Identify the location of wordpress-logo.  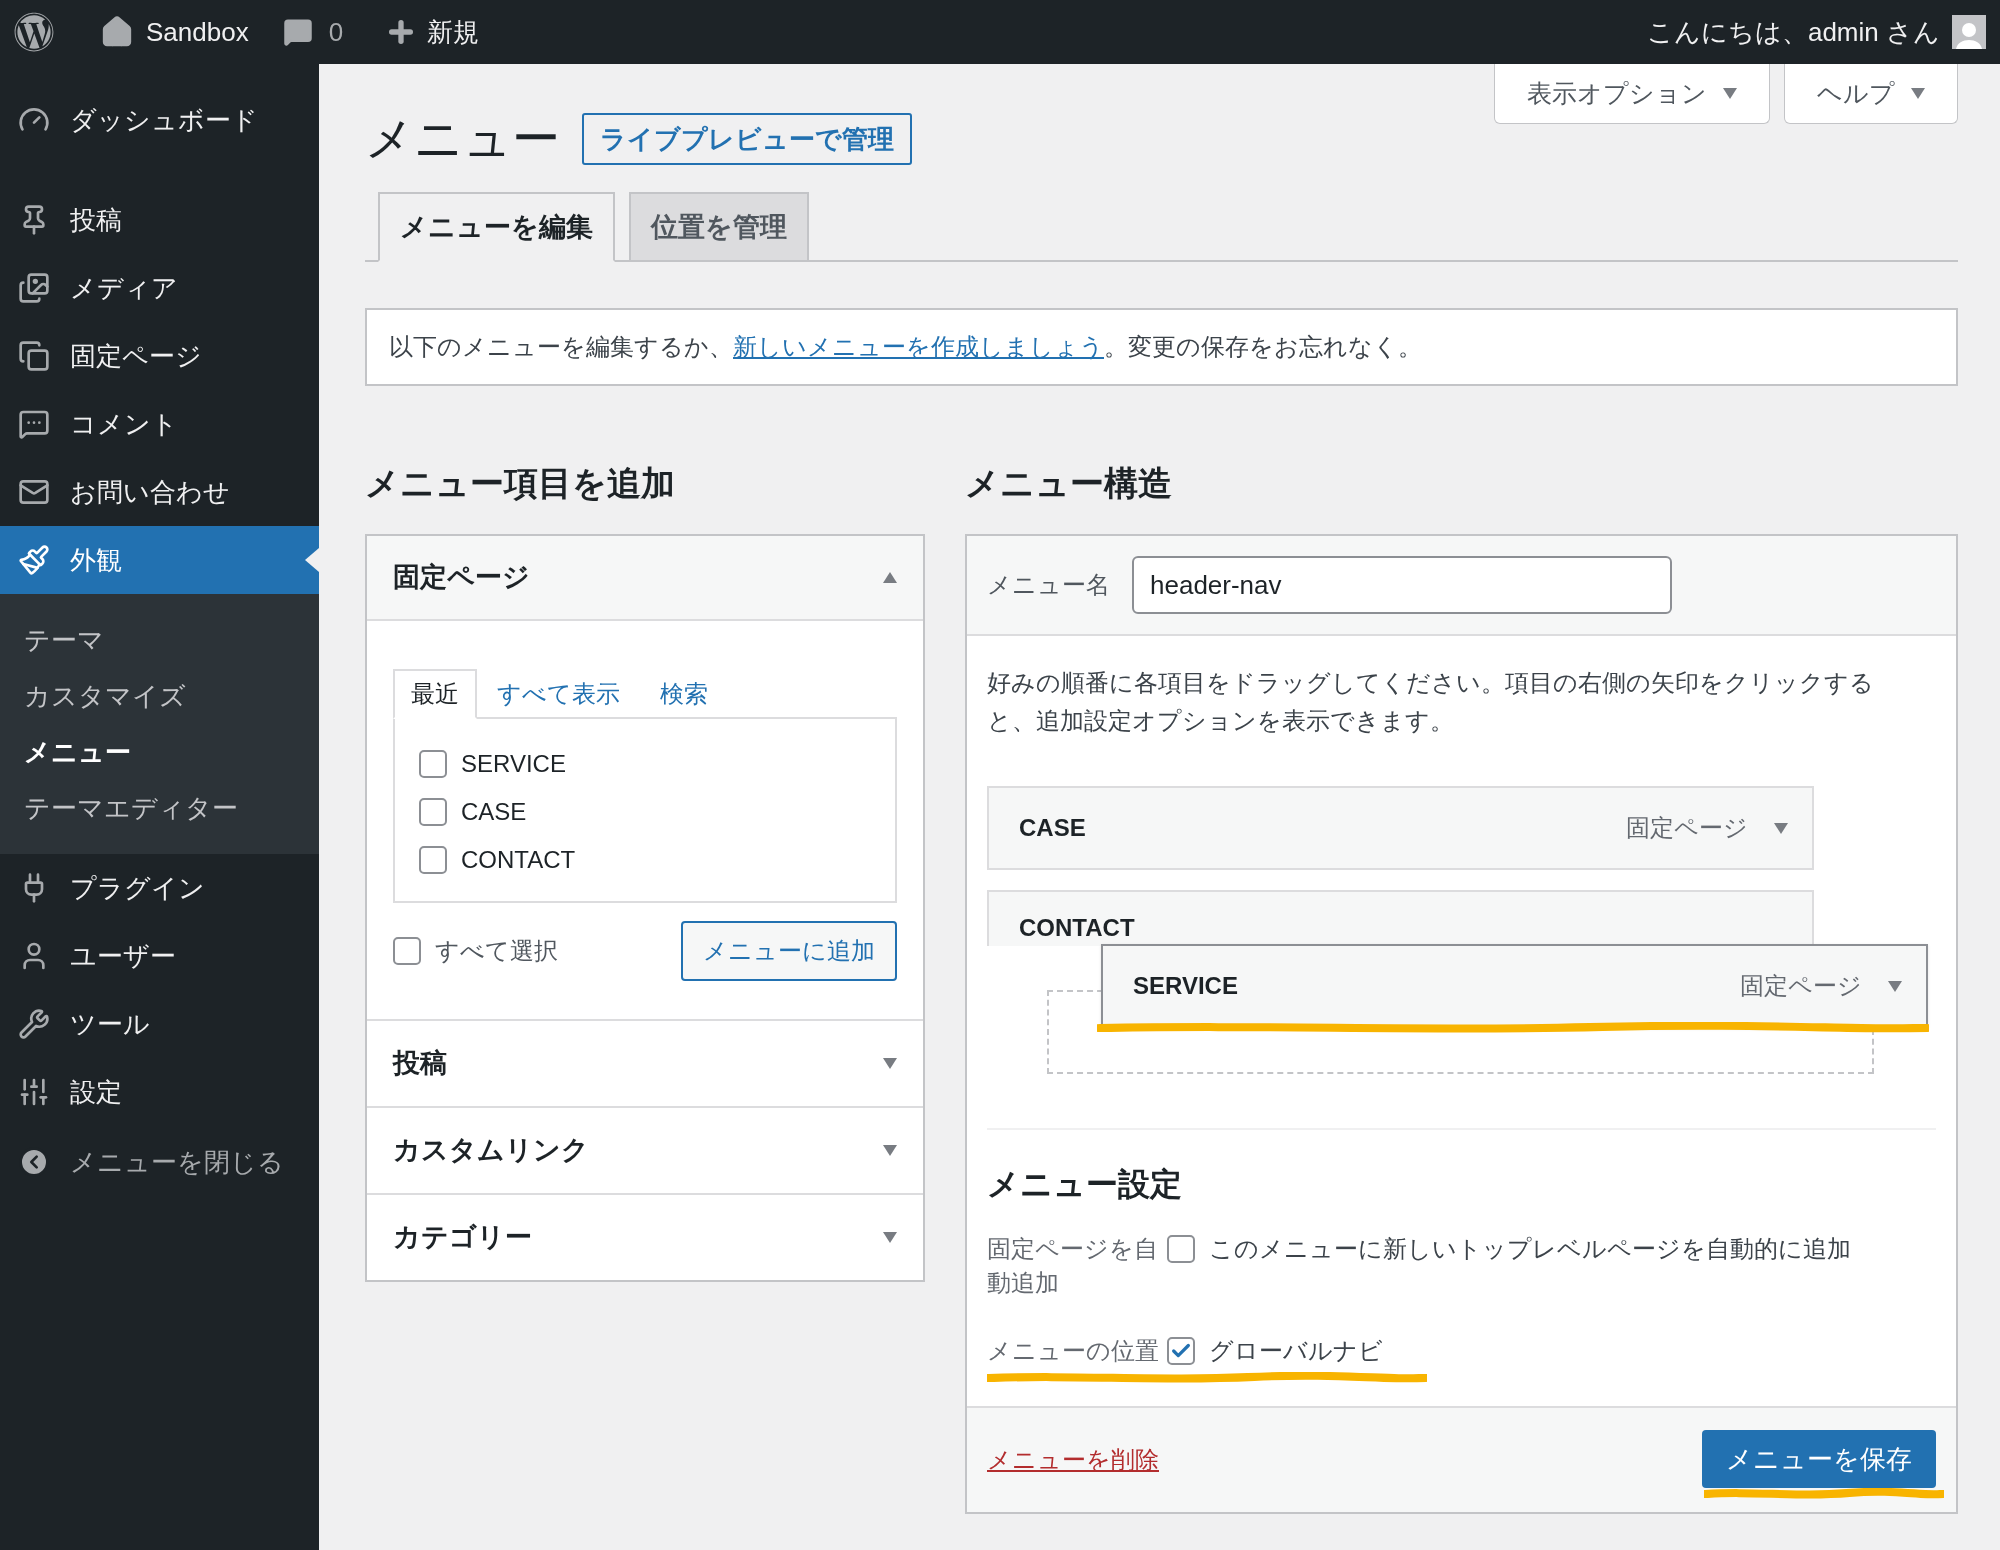
(34, 32).